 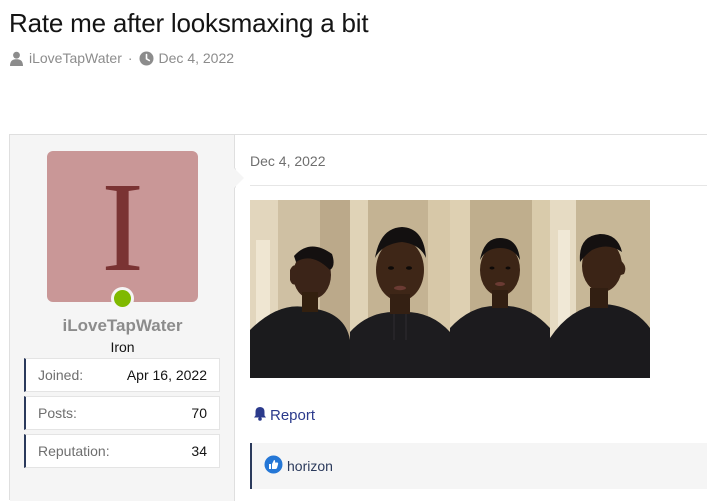 I want to click on user-rank-title: Iron, so click(x=122, y=347).